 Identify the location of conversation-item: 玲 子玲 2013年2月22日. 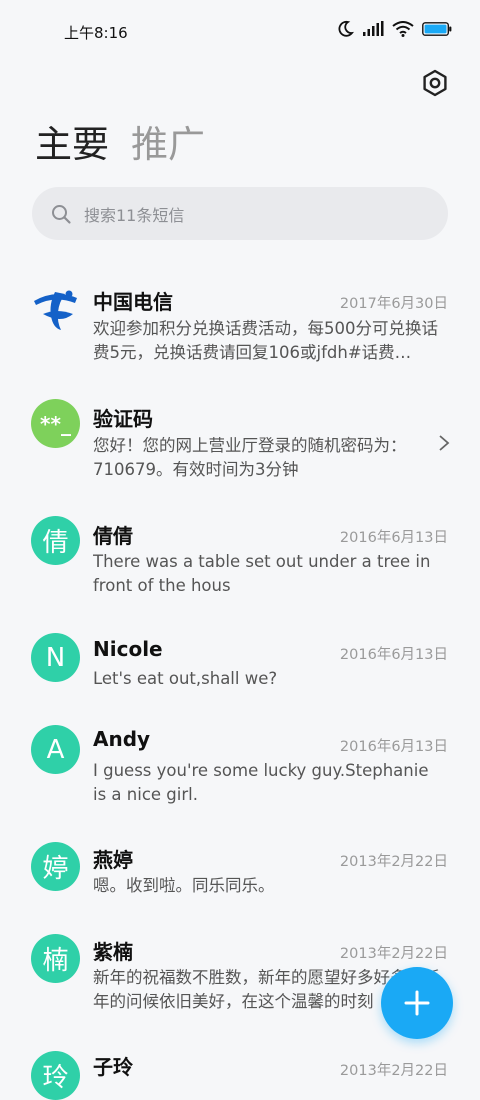
(240, 1074).